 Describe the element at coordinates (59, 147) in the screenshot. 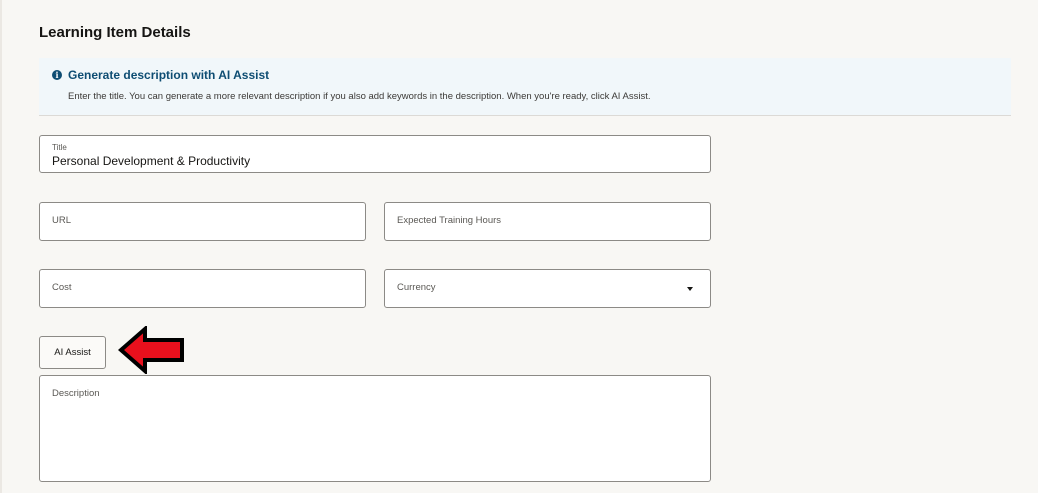

I see `title-field-label: Title` at that location.